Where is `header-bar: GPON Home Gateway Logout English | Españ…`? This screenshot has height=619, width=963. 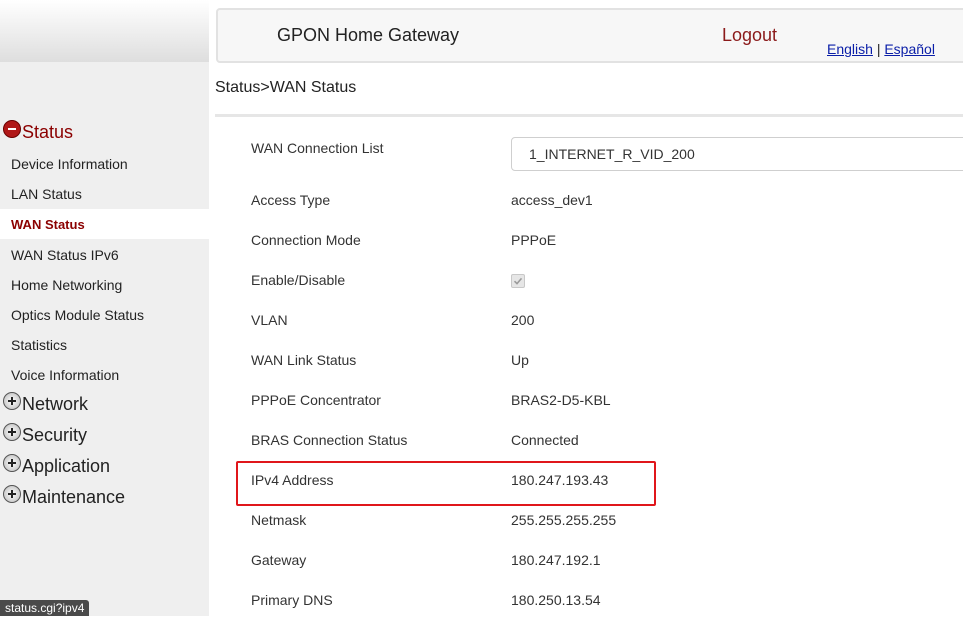 header-bar: GPON Home Gateway Logout English | Españ… is located at coordinates (589, 35).